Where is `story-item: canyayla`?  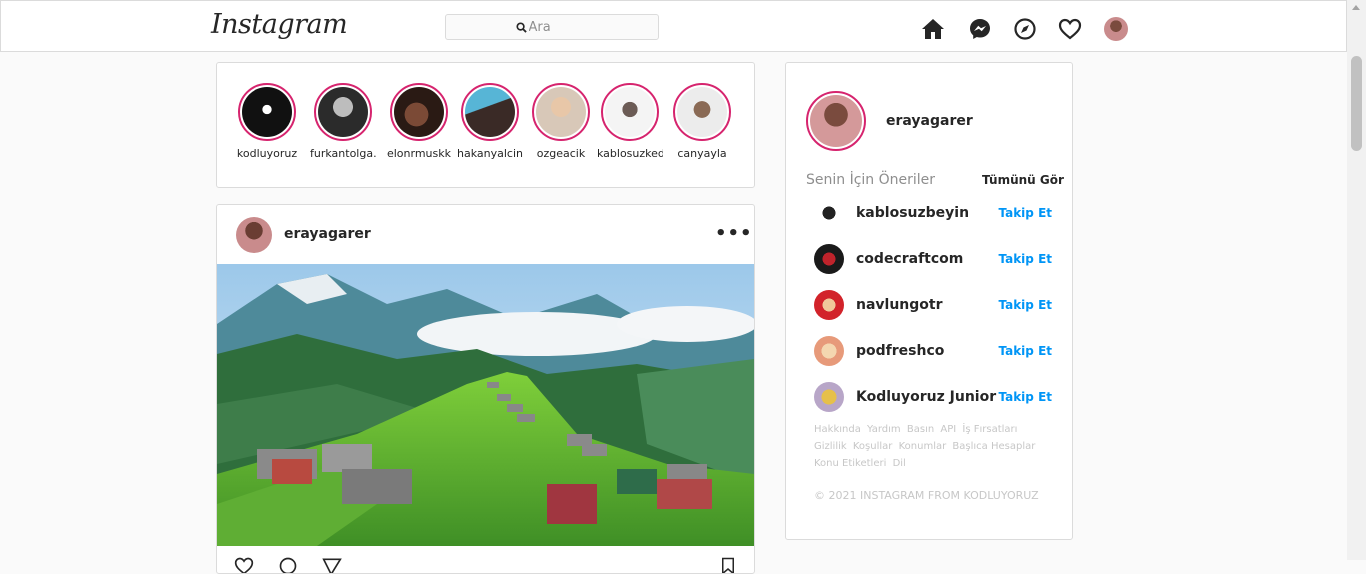 story-item: canyayla is located at coordinates (702, 121).